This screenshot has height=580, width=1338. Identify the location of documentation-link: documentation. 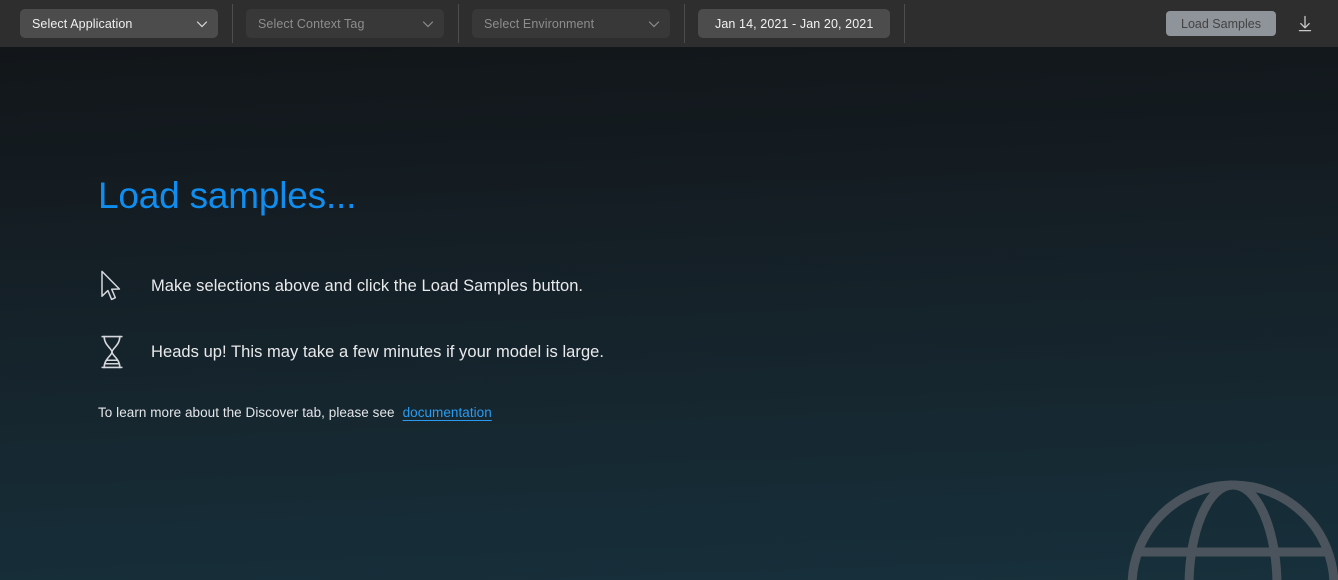
(447, 412).